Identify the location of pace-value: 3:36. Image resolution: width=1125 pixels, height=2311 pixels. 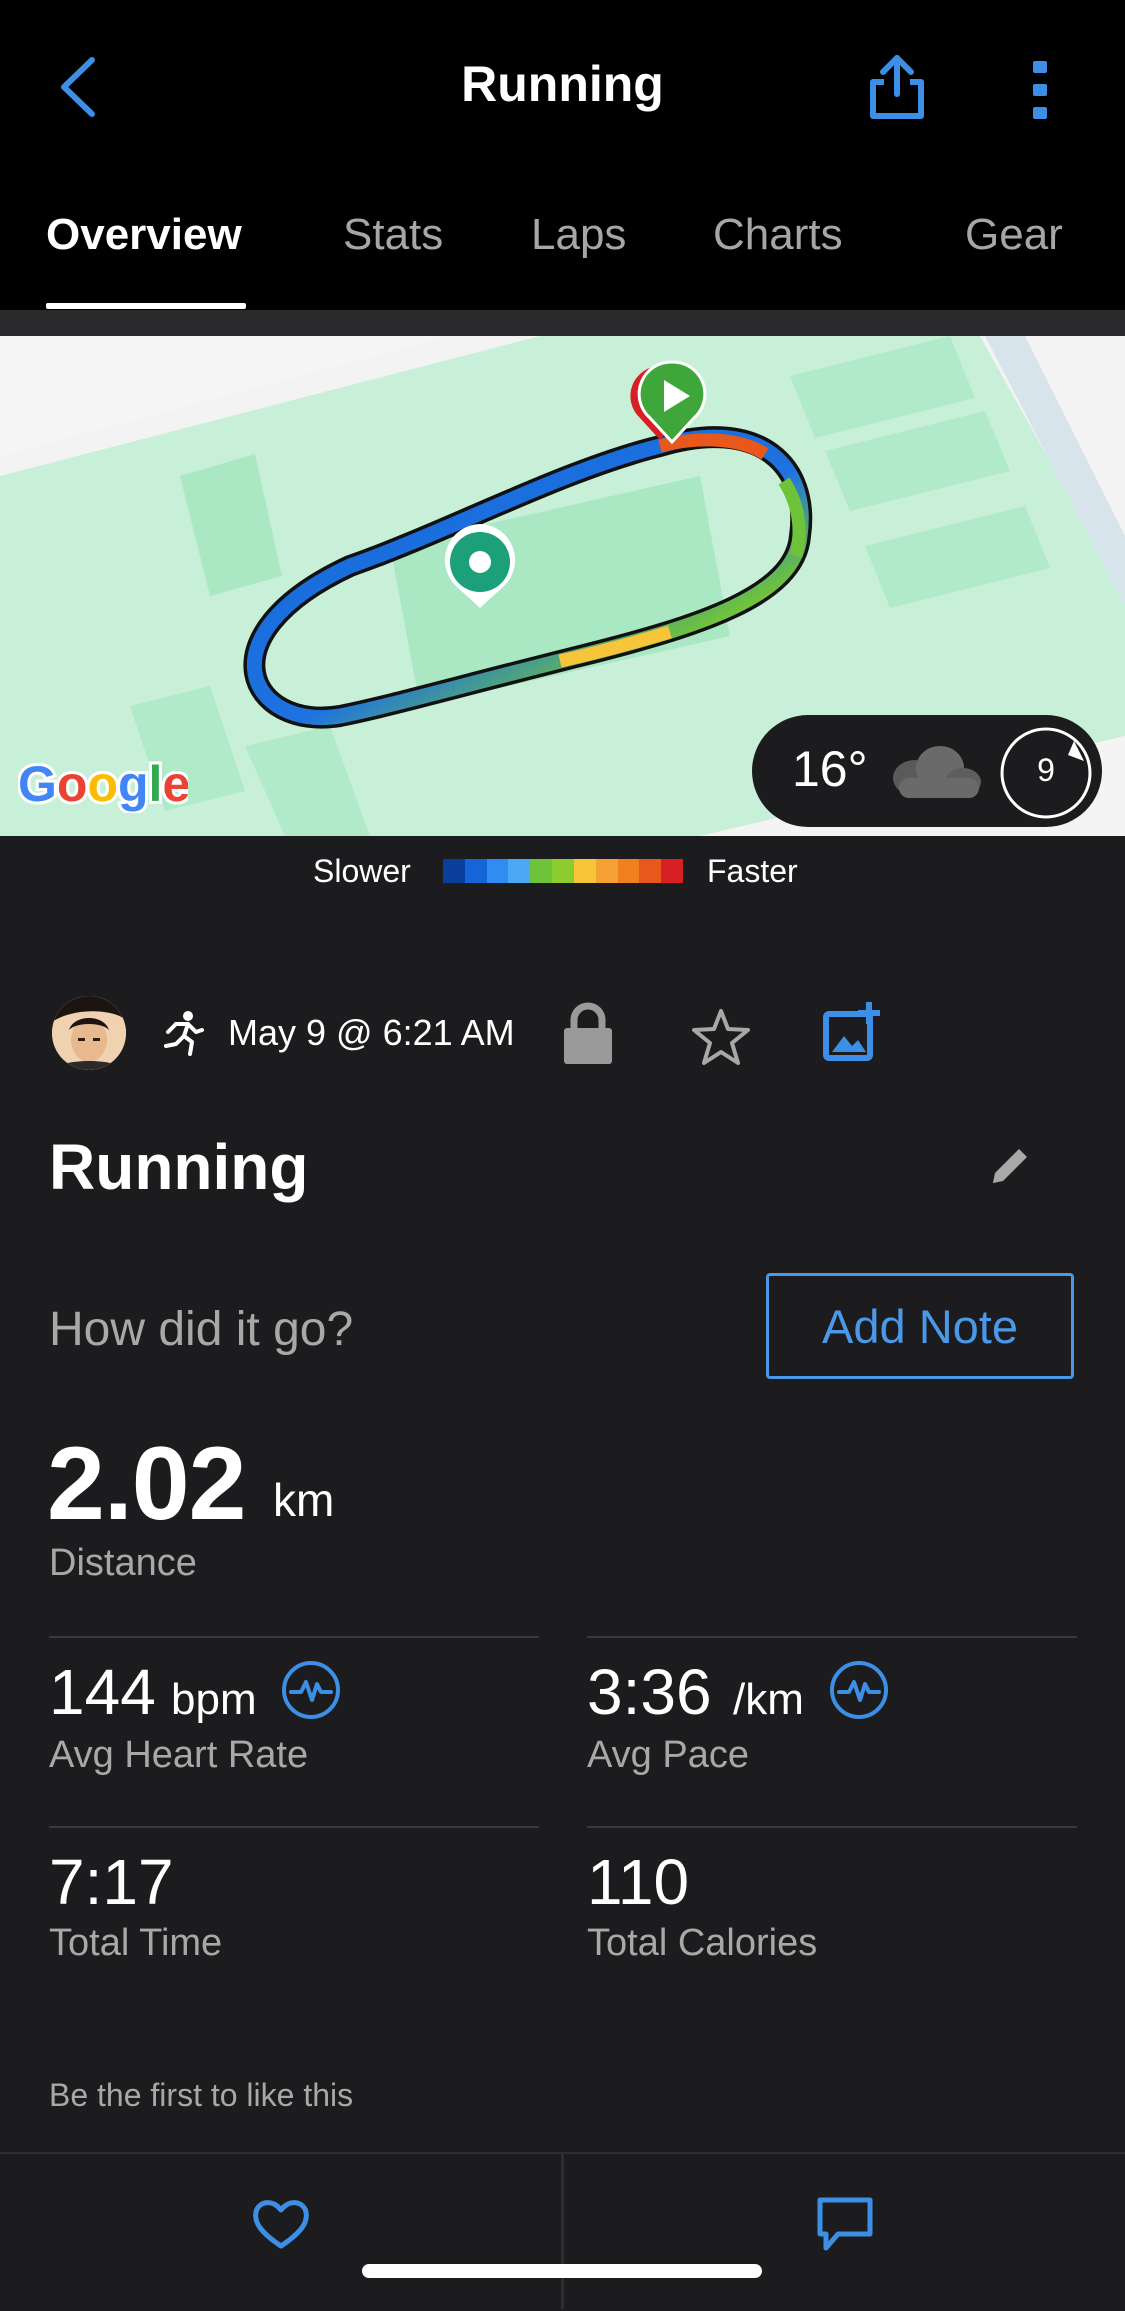
(649, 1692).